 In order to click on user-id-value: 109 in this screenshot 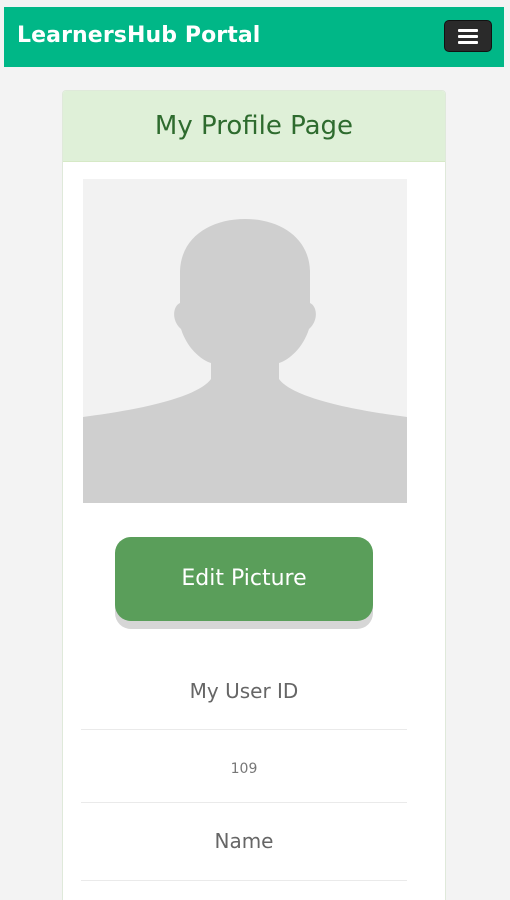, I will do `click(244, 768)`.